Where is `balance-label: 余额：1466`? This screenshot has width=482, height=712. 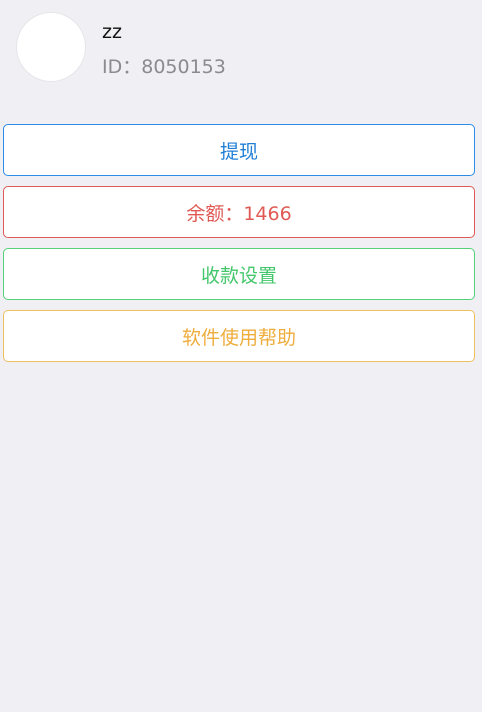
balance-label: 余额：1466 is located at coordinates (239, 213).